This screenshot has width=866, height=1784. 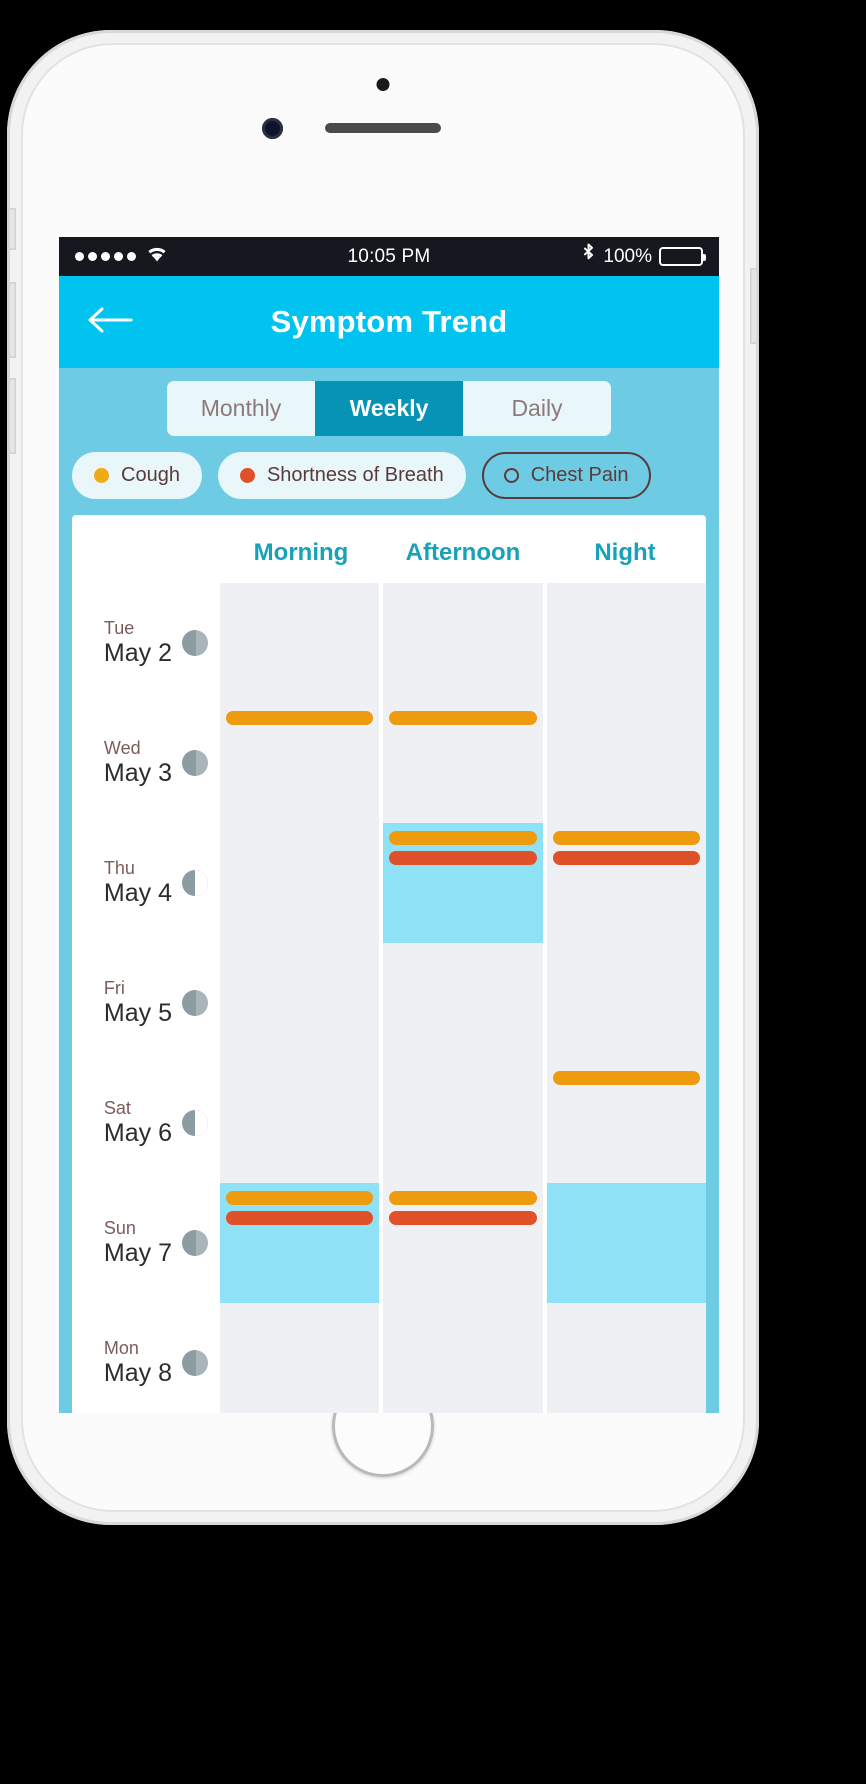 I want to click on chip-shortness-of-breath: Shortness of Breath, so click(x=341, y=475).